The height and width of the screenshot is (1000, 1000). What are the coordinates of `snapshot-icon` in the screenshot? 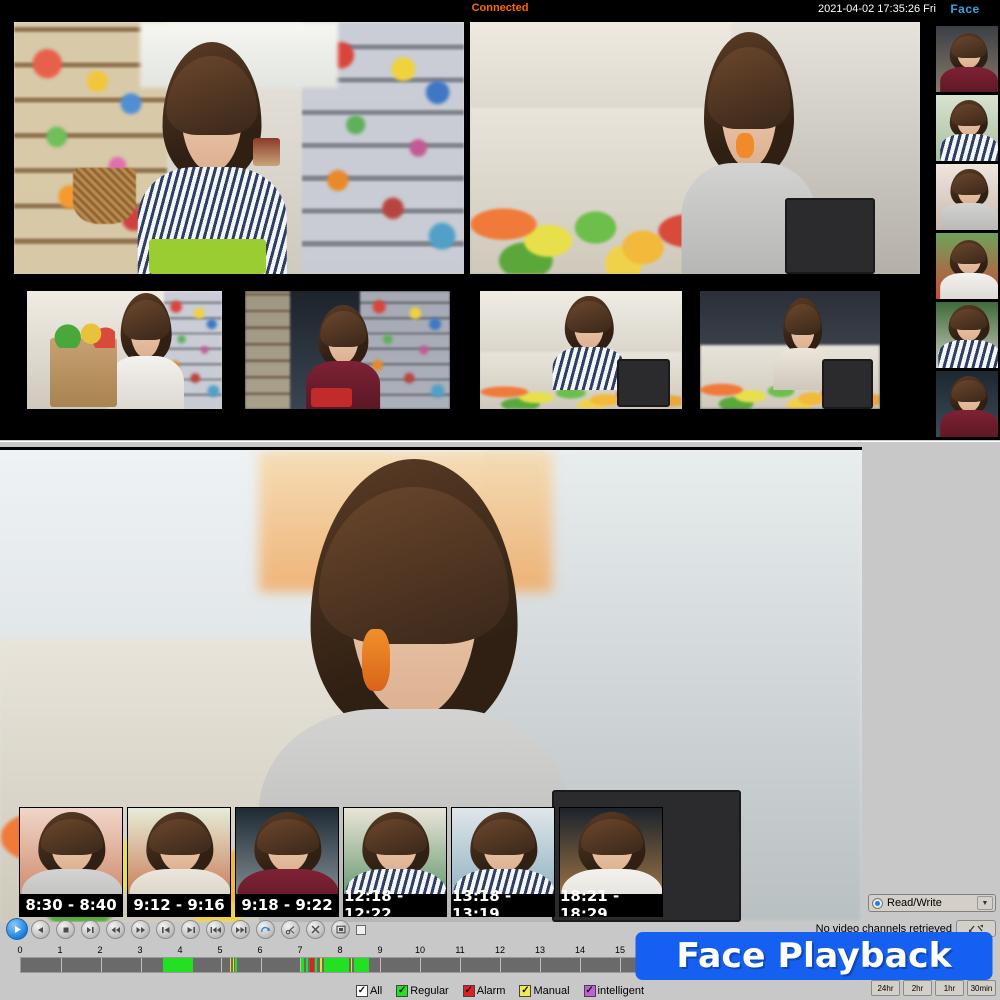 It's located at (340, 929).